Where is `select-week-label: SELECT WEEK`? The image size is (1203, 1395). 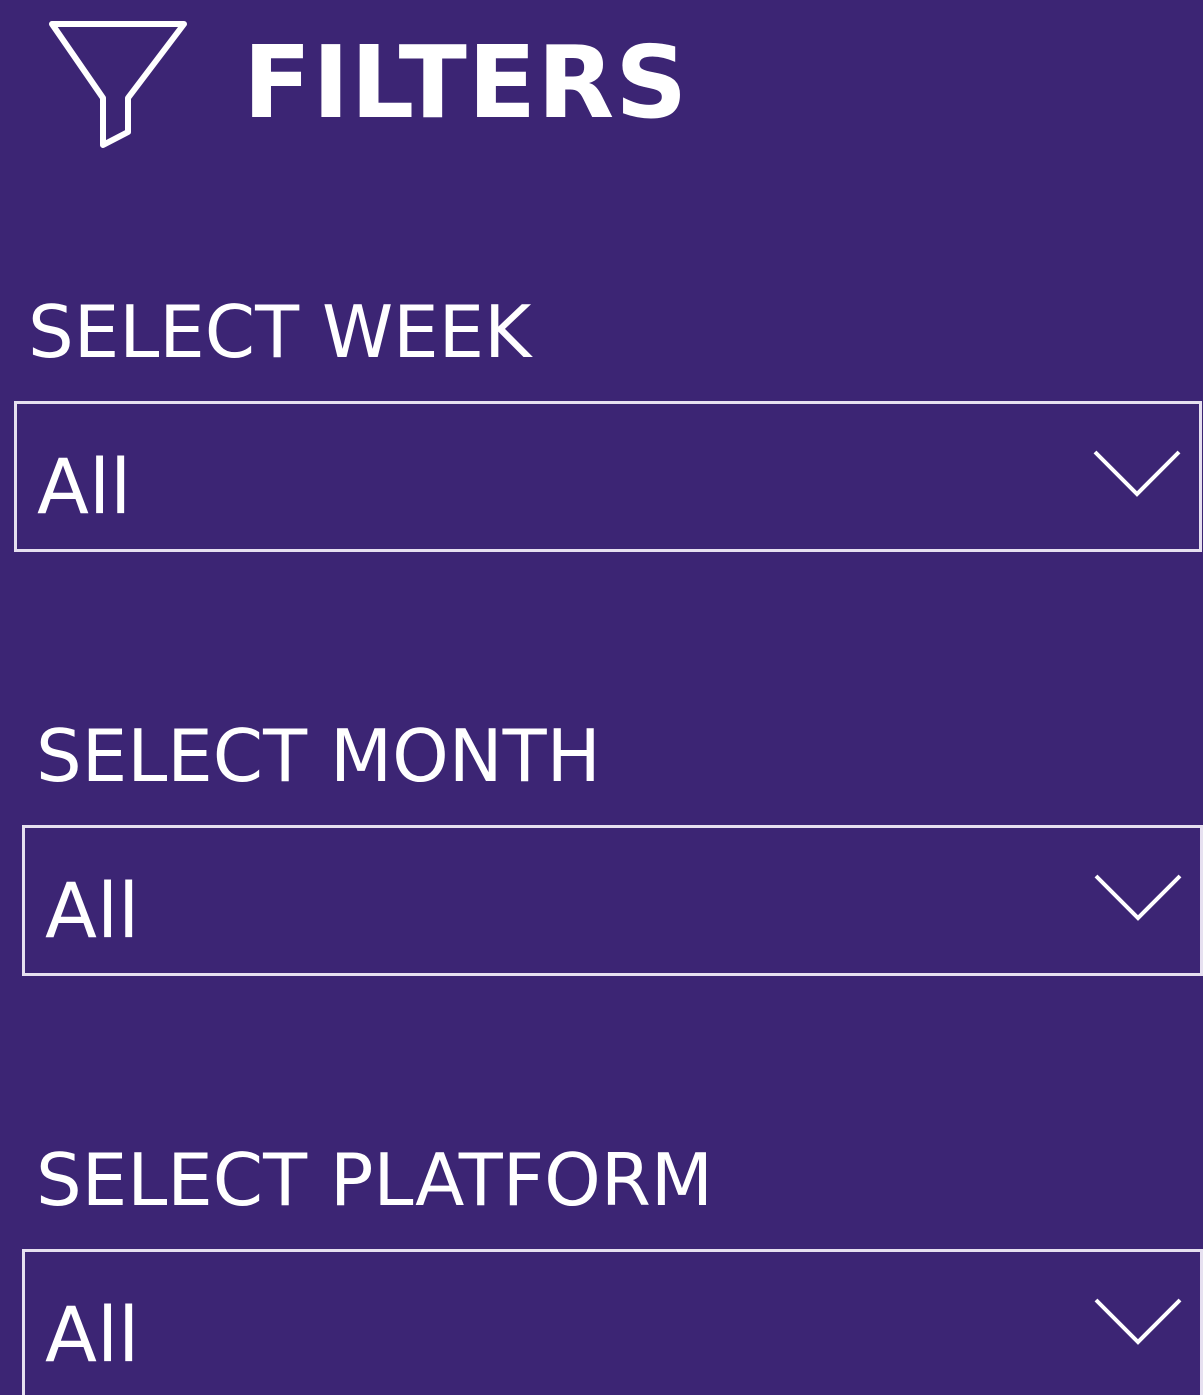
select-week-label: SELECT WEEK is located at coordinates (280, 332).